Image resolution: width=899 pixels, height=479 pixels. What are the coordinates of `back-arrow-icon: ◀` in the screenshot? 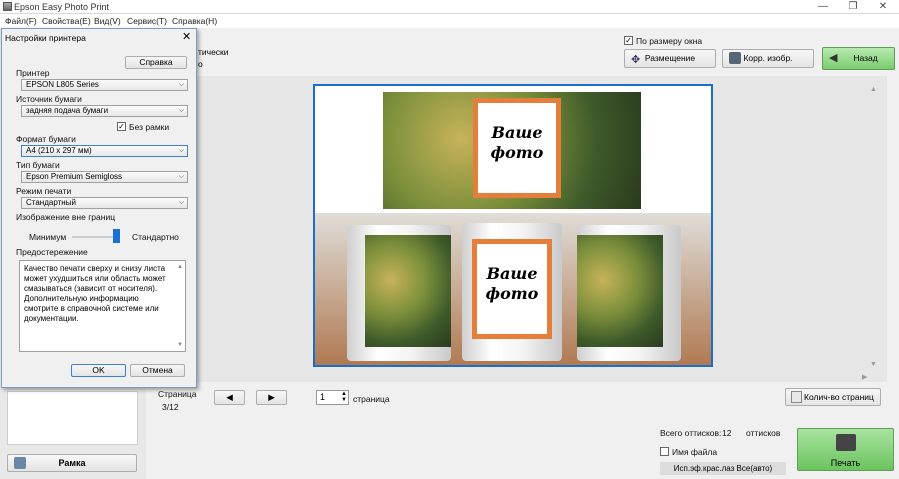 It's located at (833, 58).